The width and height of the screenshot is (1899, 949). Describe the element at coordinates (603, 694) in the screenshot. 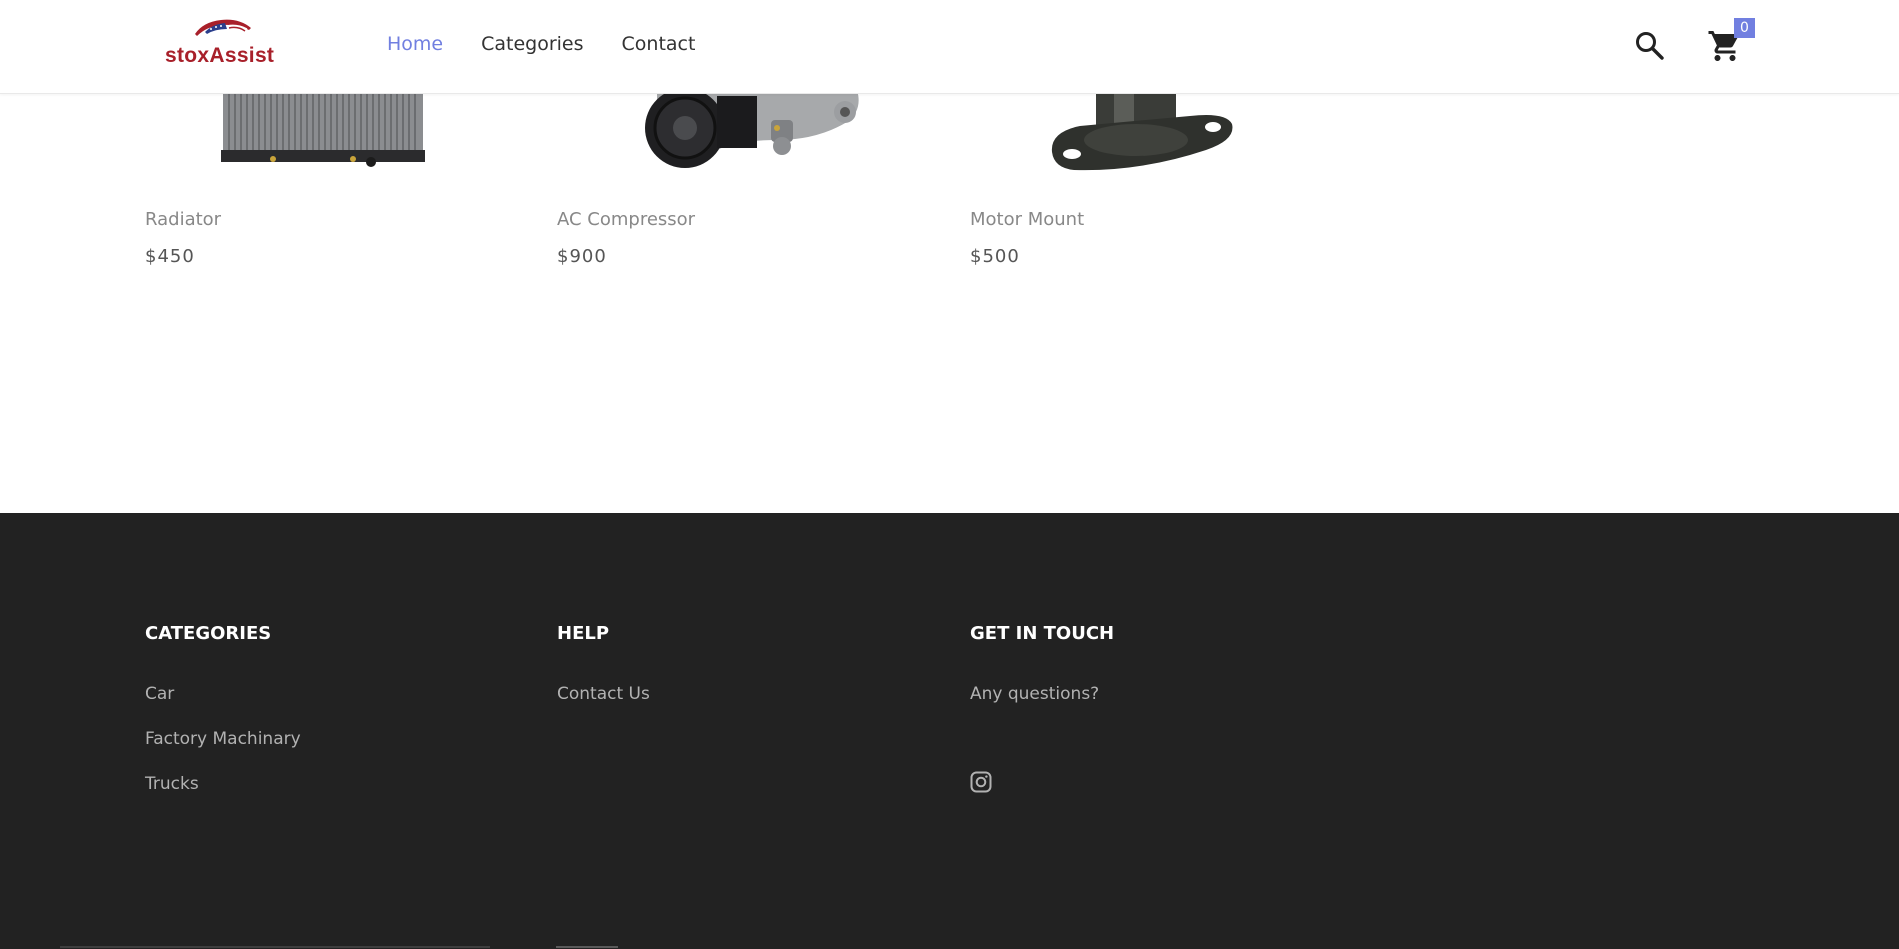

I see `footer-link-contact-us: Contact Us` at that location.